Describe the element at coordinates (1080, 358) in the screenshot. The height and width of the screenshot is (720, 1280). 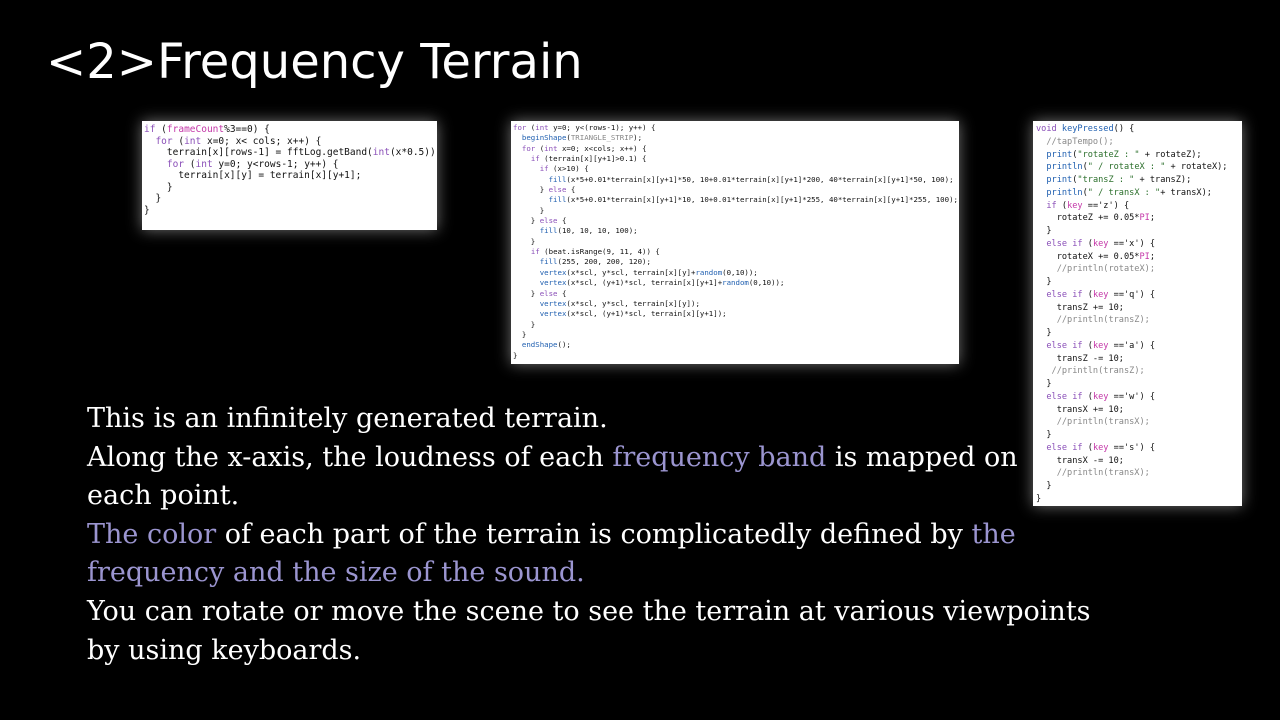
I see `code-token: transZ -= 10;` at that location.